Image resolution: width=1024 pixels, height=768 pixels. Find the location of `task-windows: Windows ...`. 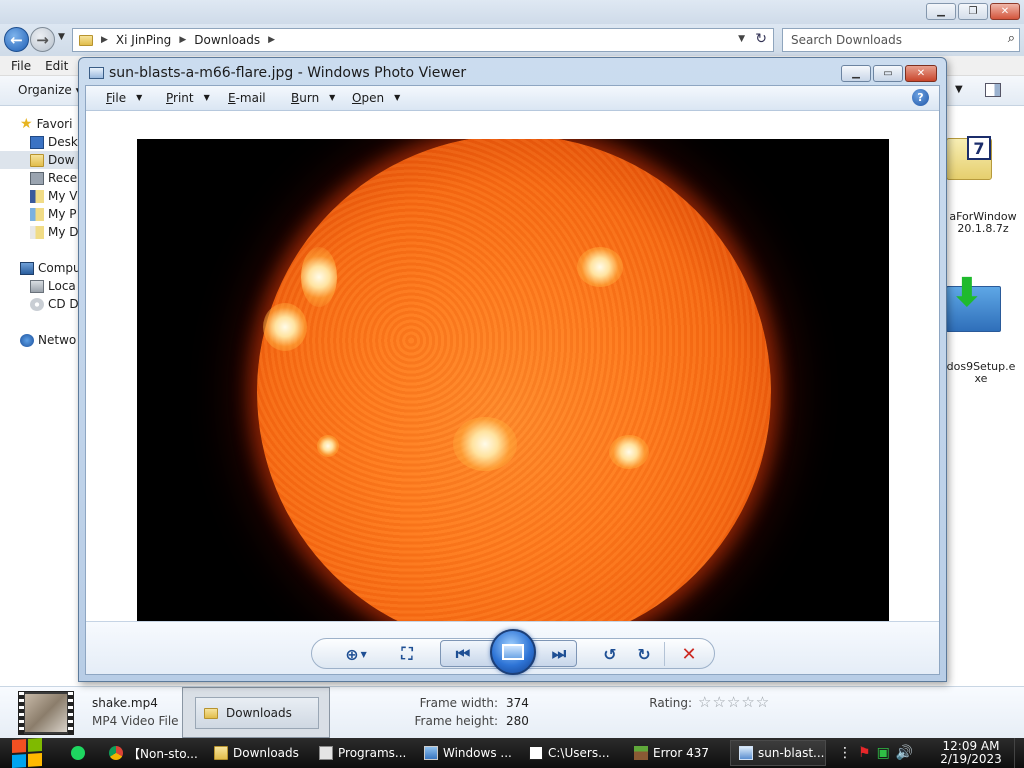

task-windows: Windows ... is located at coordinates (466, 753).